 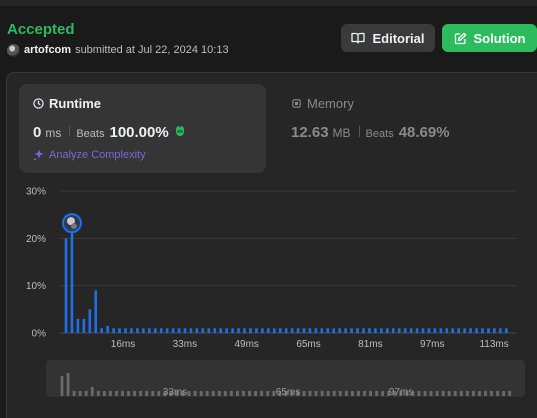 What do you see at coordinates (67, 103) in the screenshot?
I see `runtime-title: Runtime` at bounding box center [67, 103].